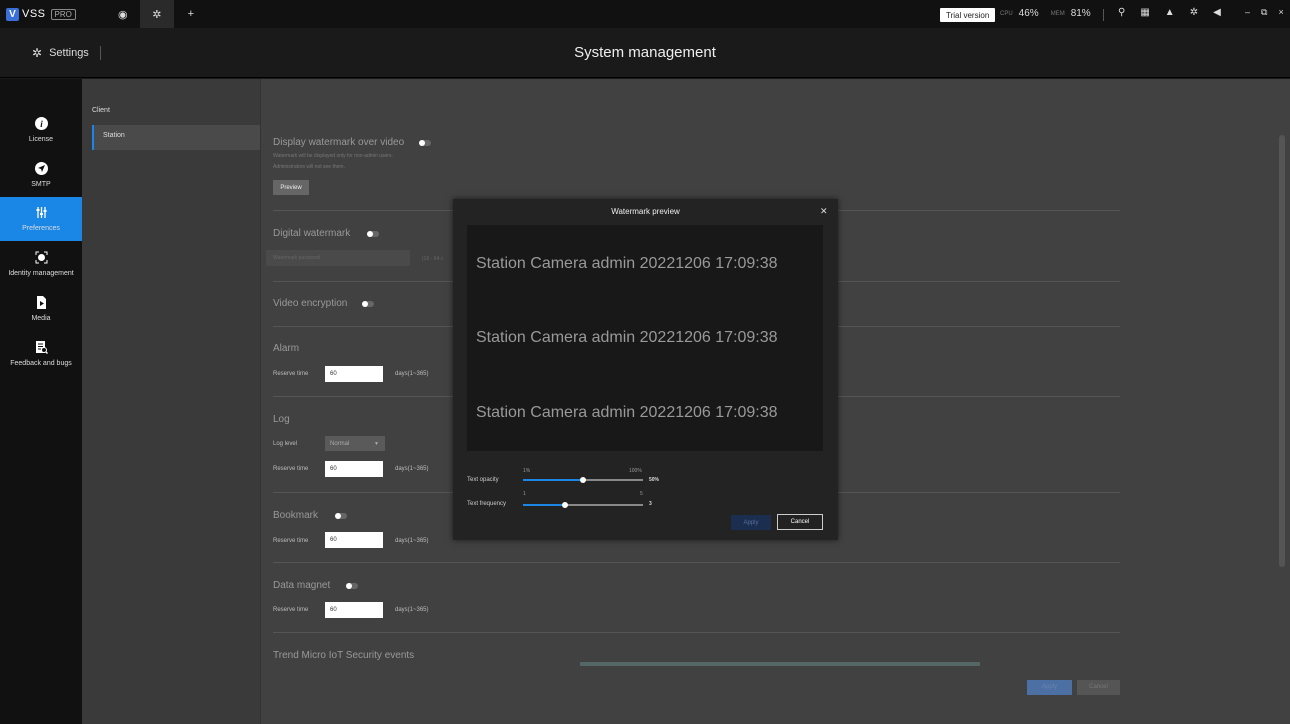 The width and height of the screenshot is (1290, 724). What do you see at coordinates (751, 522) in the screenshot?
I see `dialog-apply-button: Apply` at bounding box center [751, 522].